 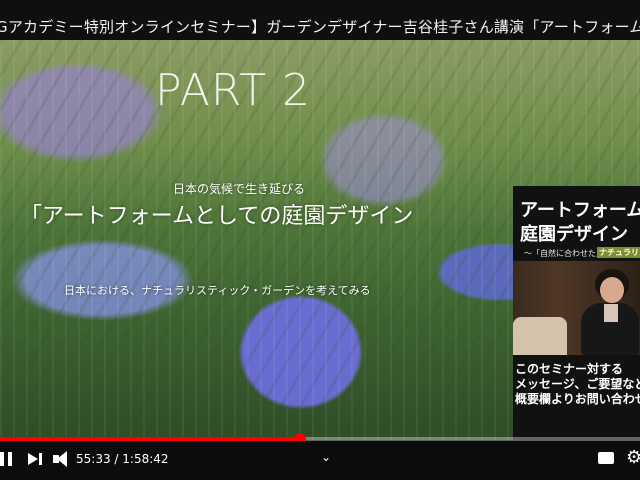 What do you see at coordinates (239, 189) in the screenshot?
I see `caption-line-1: 日本の気候で生き延びる` at bounding box center [239, 189].